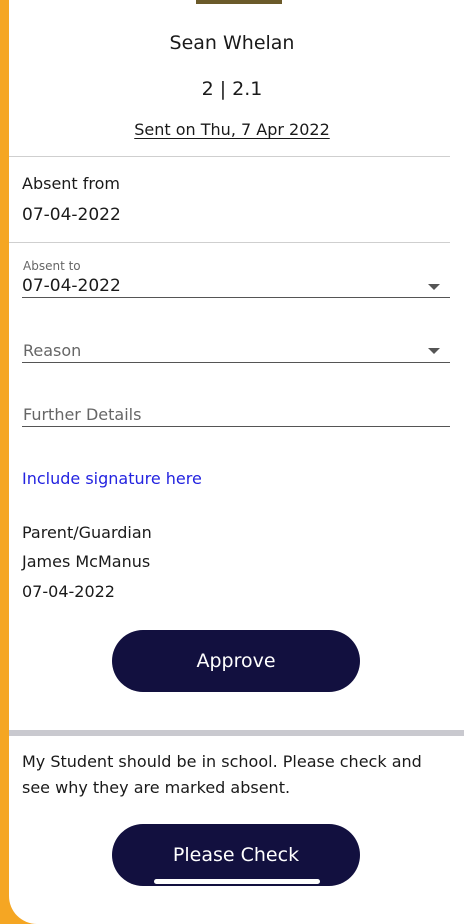  What do you see at coordinates (82, 414) in the screenshot?
I see `further-details-placeholder: Further Details` at bounding box center [82, 414].